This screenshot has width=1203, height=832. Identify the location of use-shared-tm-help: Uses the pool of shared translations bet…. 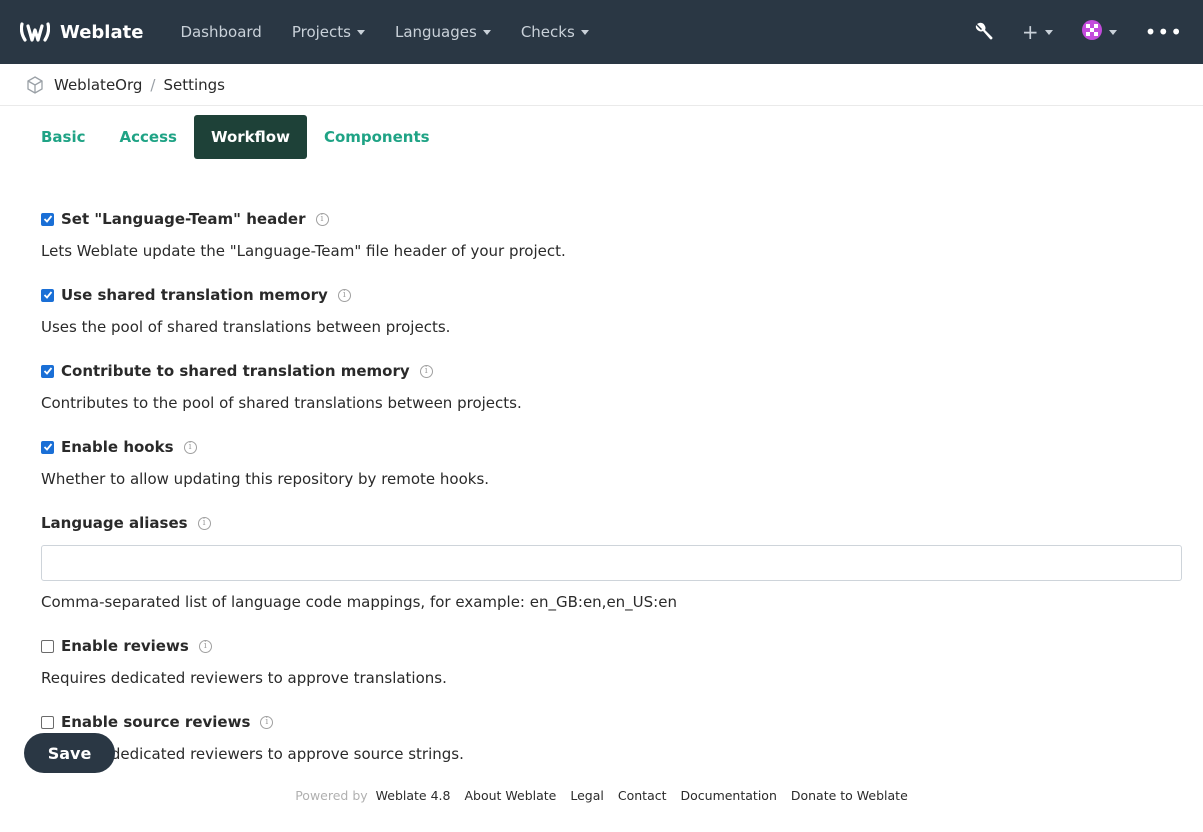
(246, 327).